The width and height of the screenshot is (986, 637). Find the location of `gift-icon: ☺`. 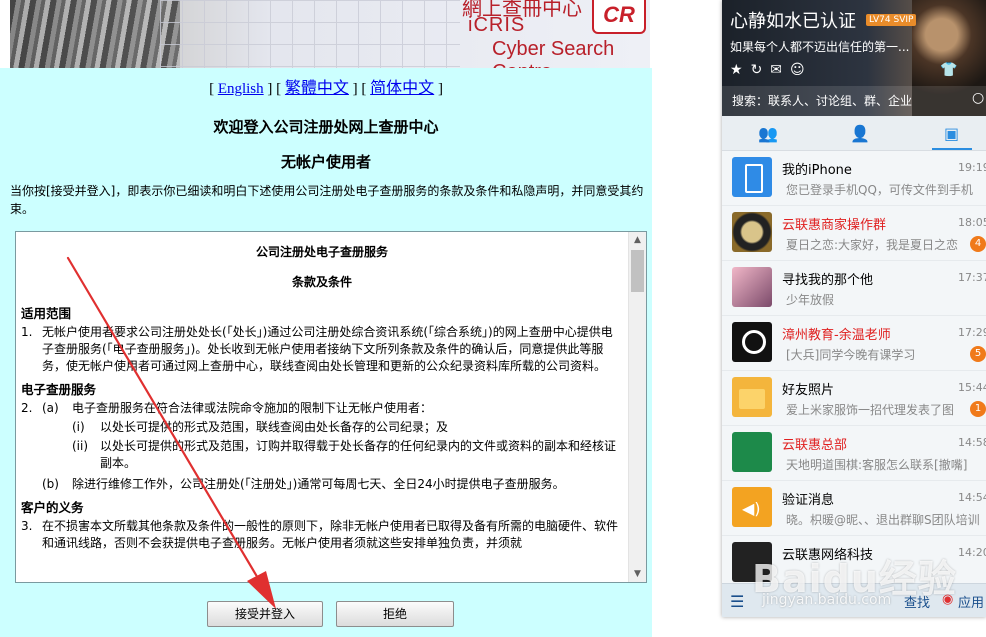

gift-icon: ☺ is located at coordinates (797, 70).